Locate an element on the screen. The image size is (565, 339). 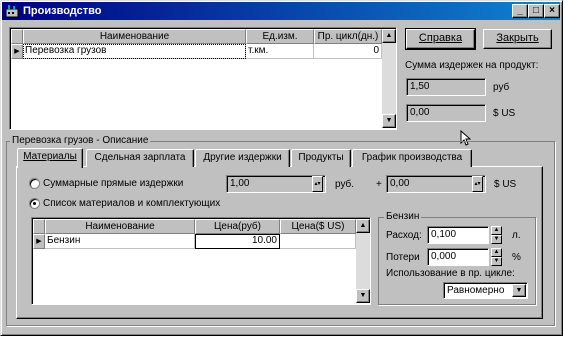
products-scrollbar: ▲ ▼ is located at coordinates (389, 78).